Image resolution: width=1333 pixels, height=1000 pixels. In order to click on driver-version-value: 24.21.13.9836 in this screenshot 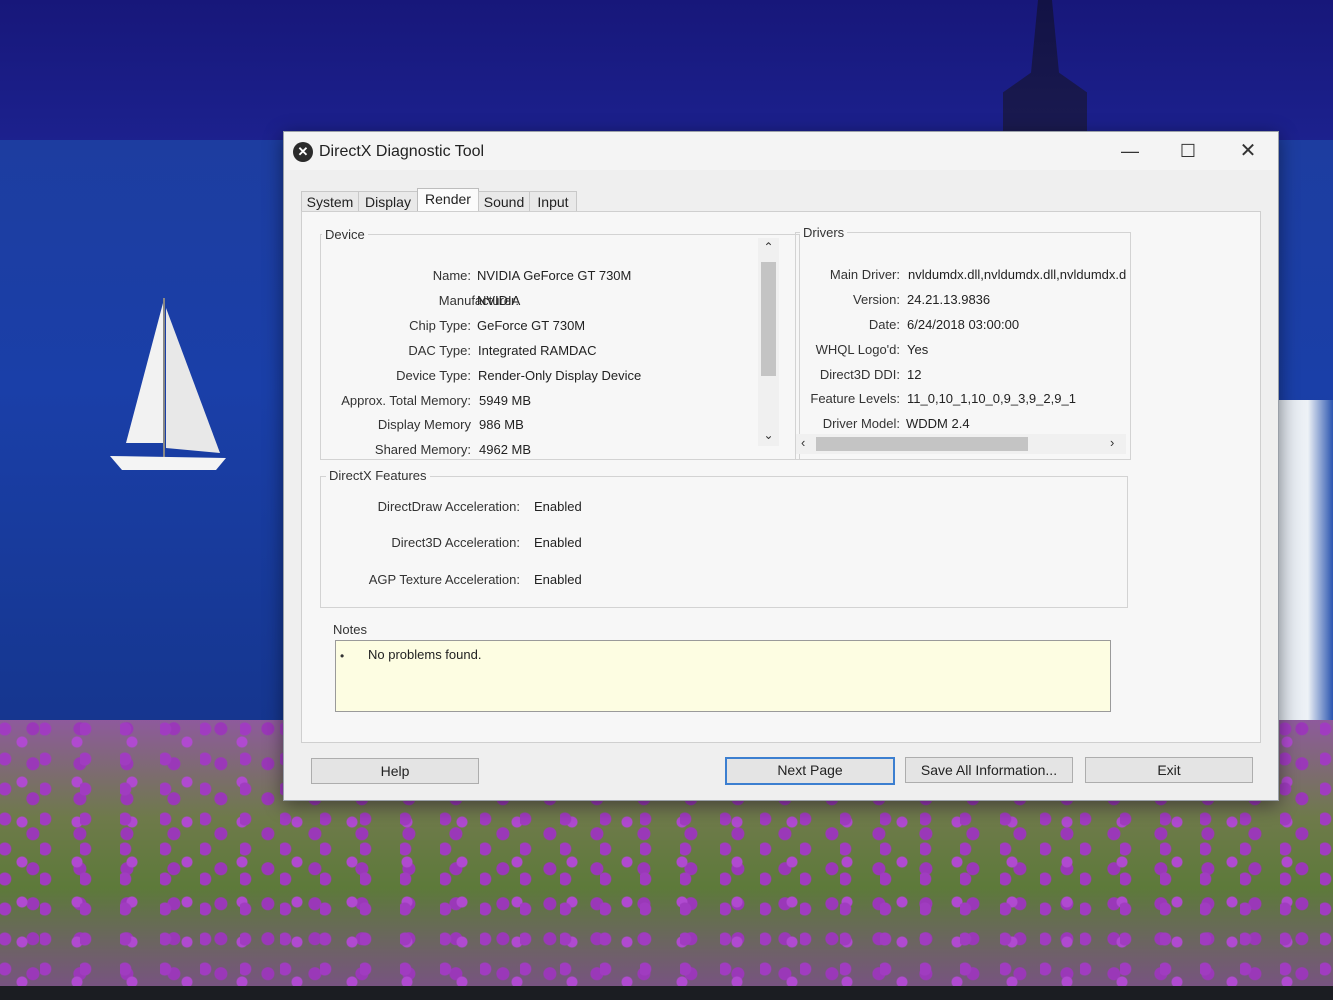, I will do `click(949, 299)`.